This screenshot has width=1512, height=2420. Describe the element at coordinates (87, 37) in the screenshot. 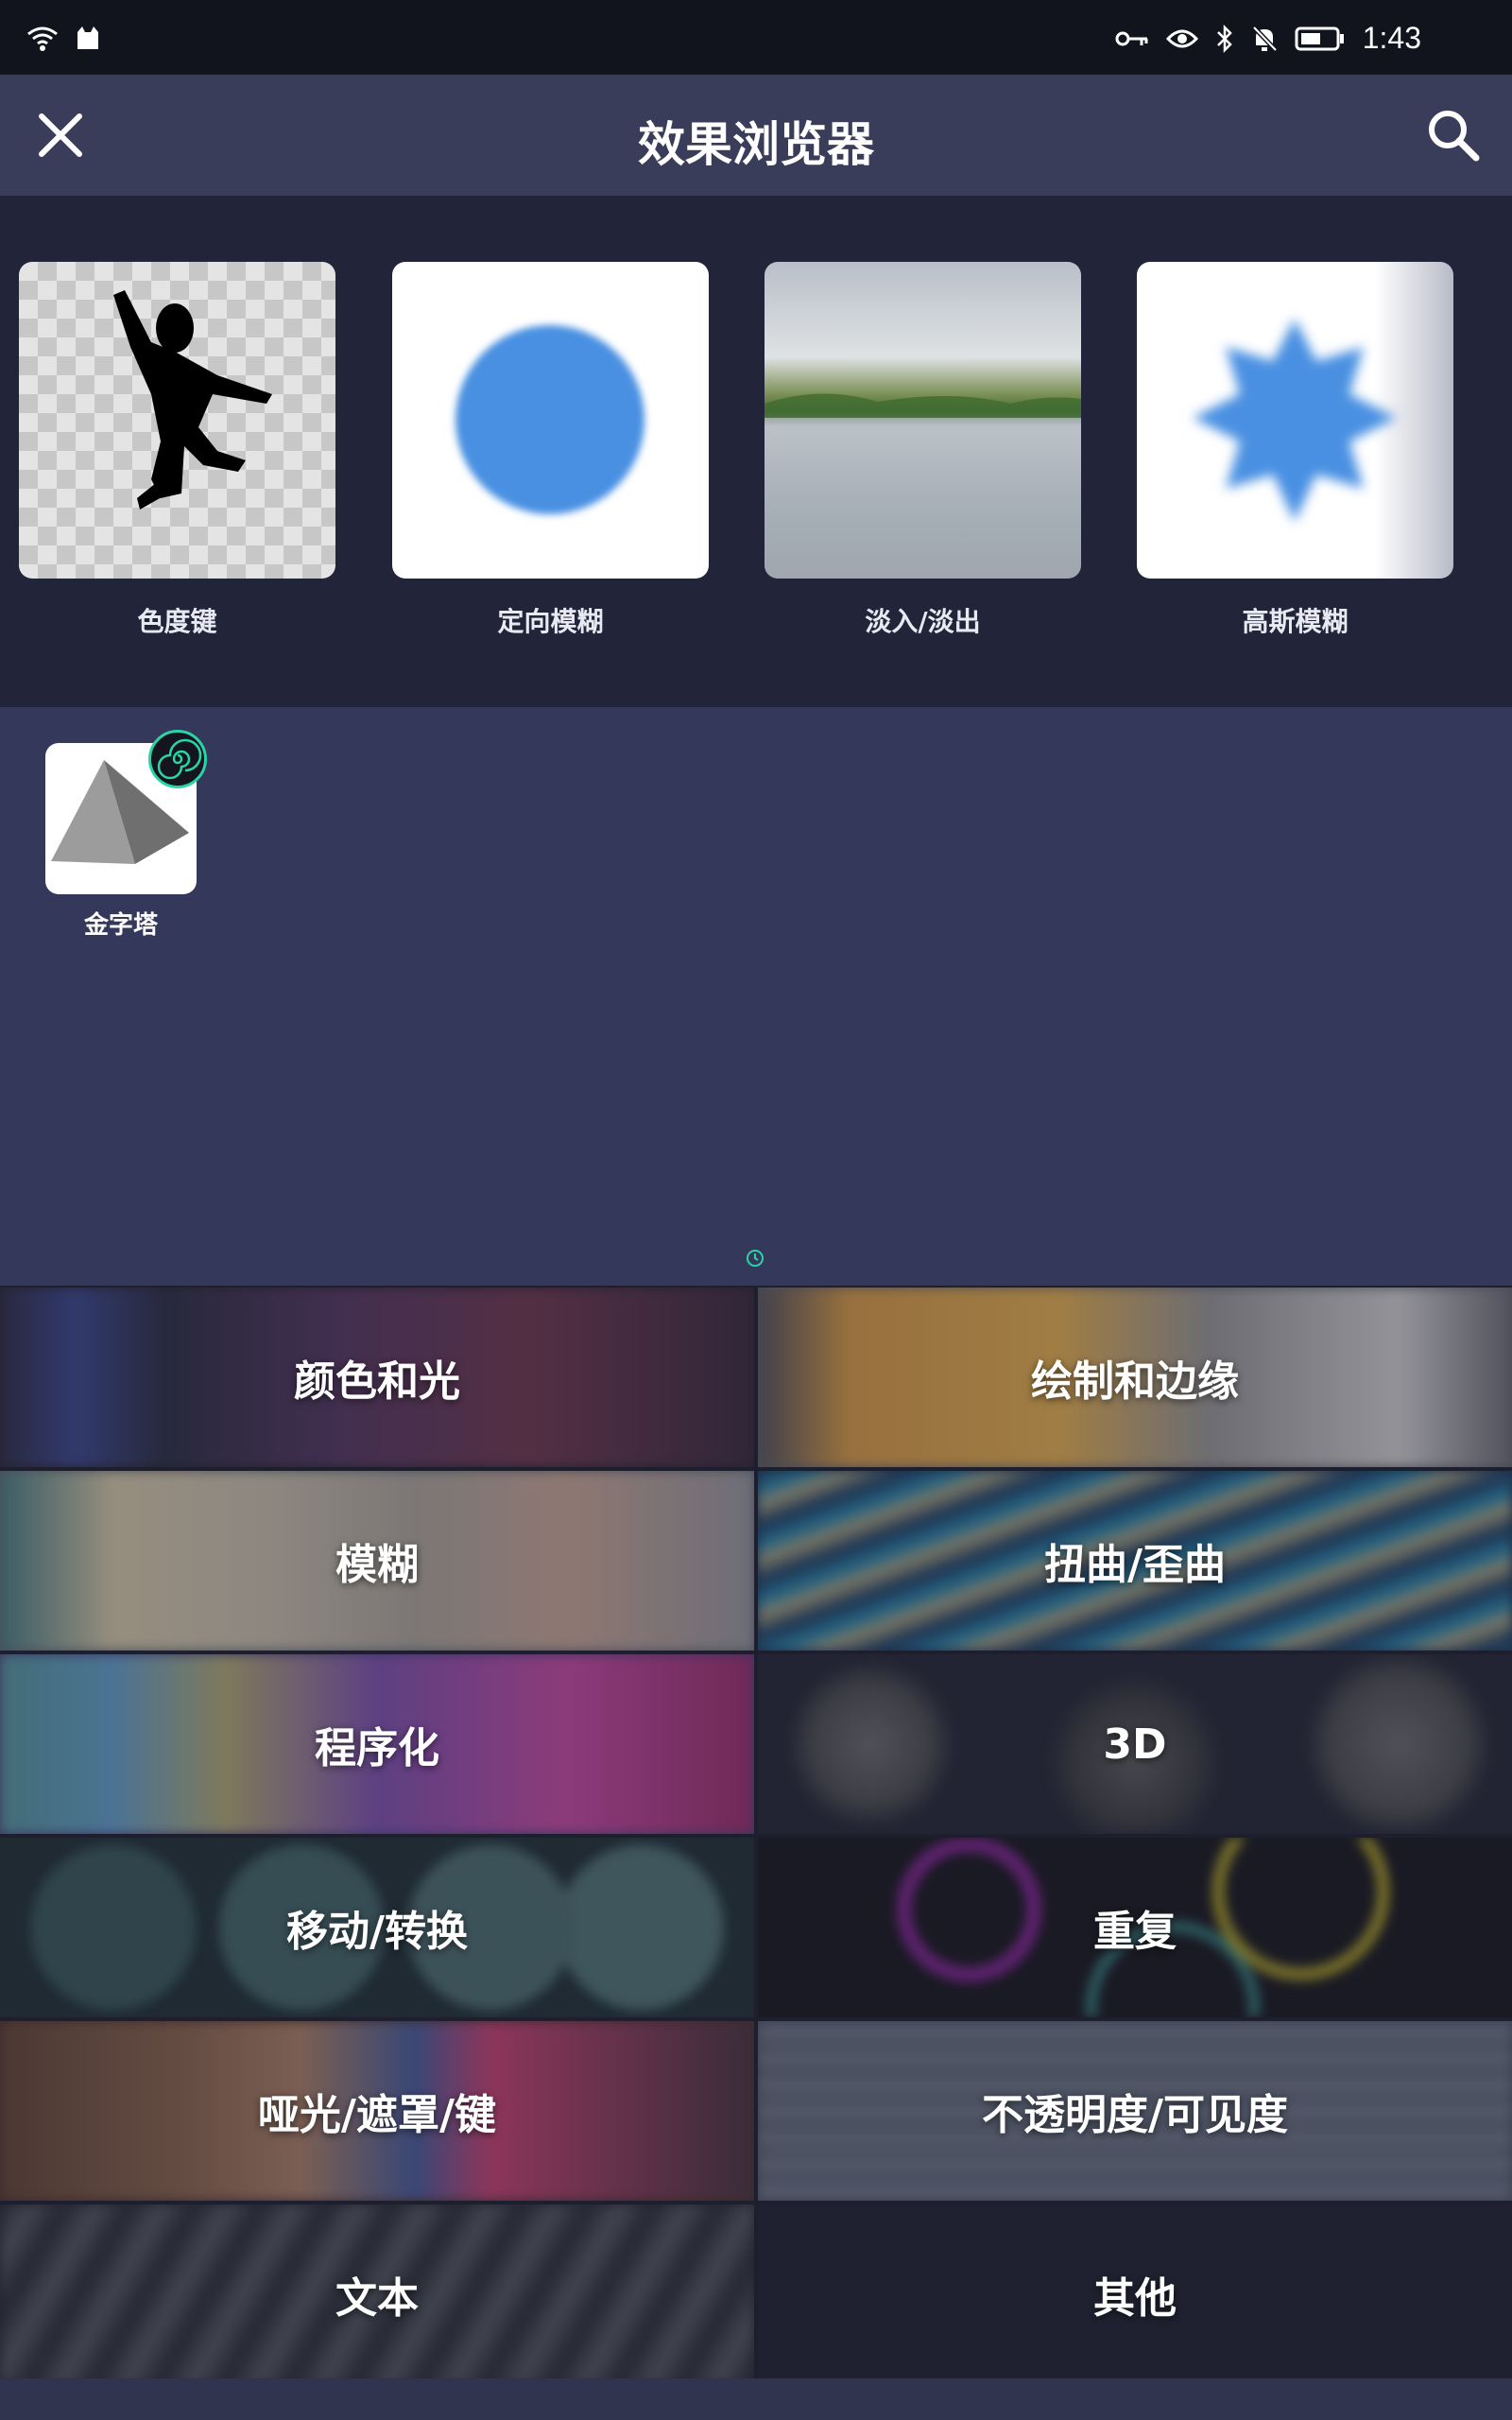

I see `cat-icon` at that location.